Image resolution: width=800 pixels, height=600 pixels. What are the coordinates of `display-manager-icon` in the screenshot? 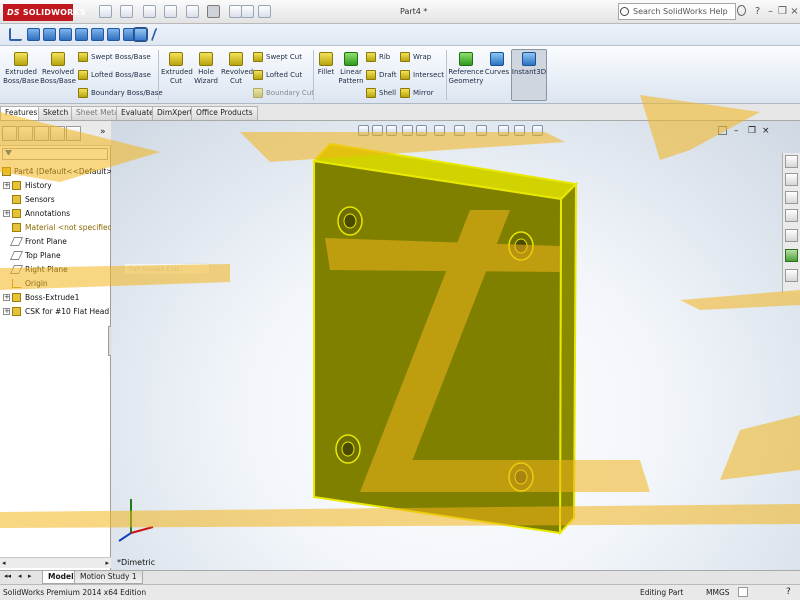 It's located at (73, 133).